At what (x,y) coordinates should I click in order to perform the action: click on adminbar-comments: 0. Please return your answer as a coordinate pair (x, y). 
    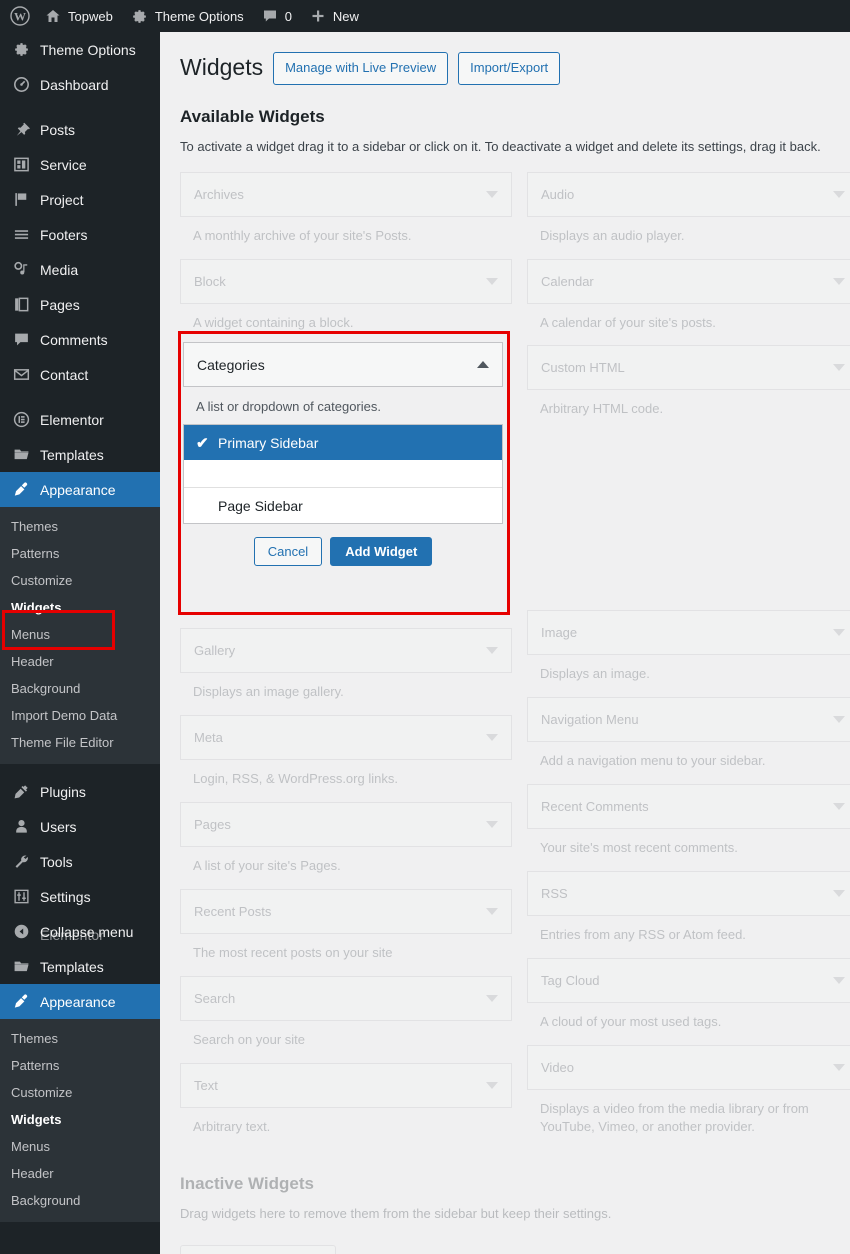
    Looking at the image, I should click on (277, 16).